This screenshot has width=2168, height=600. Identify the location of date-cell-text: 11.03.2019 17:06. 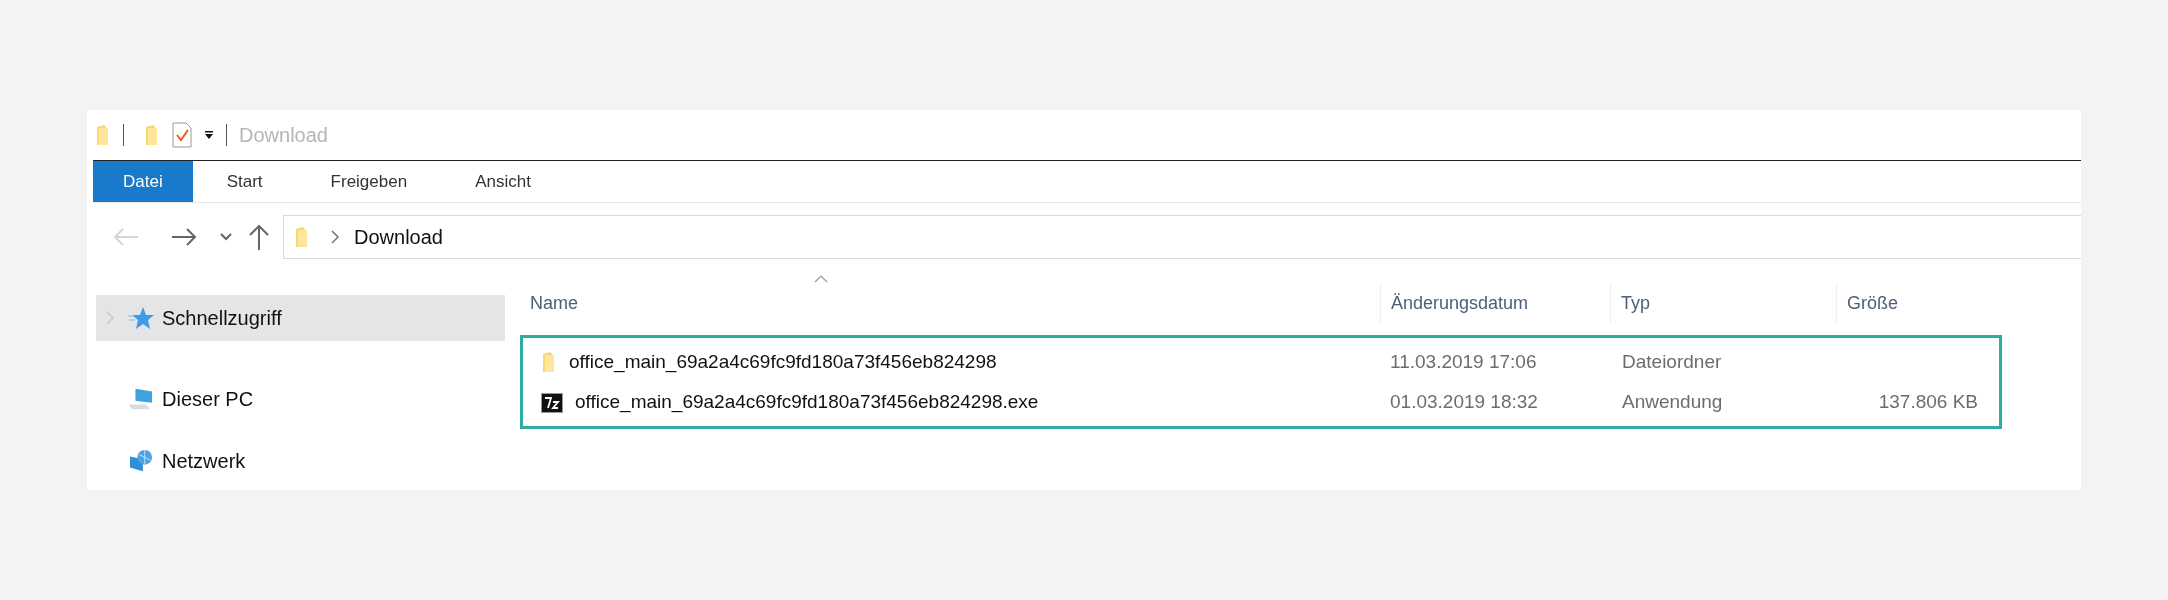
(1463, 361).